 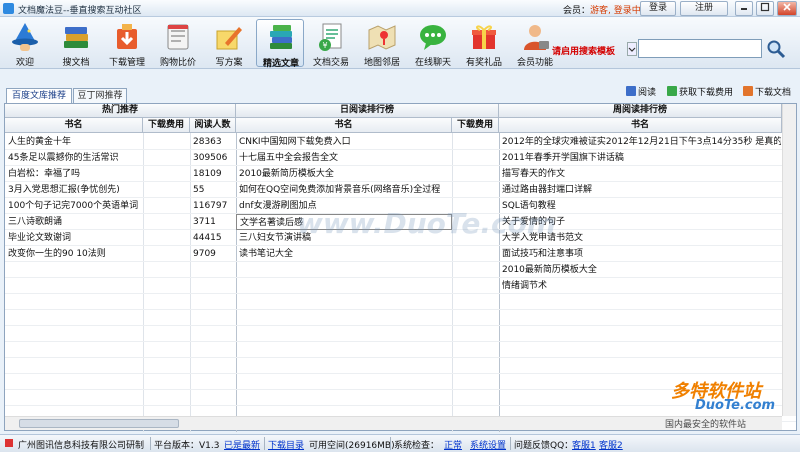 What do you see at coordinates (280, 64) in the screenshot?
I see `toolbar-featured-articles-label: 精选文章` at bounding box center [280, 64].